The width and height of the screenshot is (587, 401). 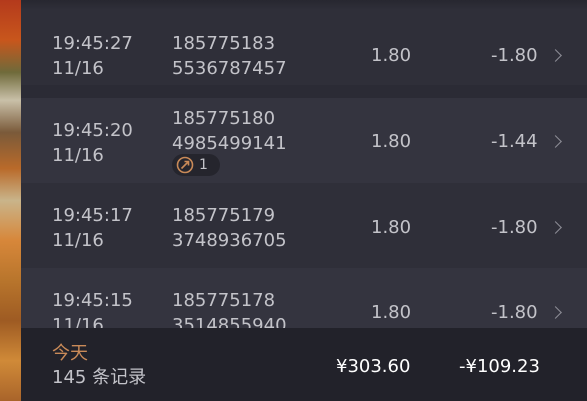 I want to click on badge-count: 1, so click(x=203, y=165).